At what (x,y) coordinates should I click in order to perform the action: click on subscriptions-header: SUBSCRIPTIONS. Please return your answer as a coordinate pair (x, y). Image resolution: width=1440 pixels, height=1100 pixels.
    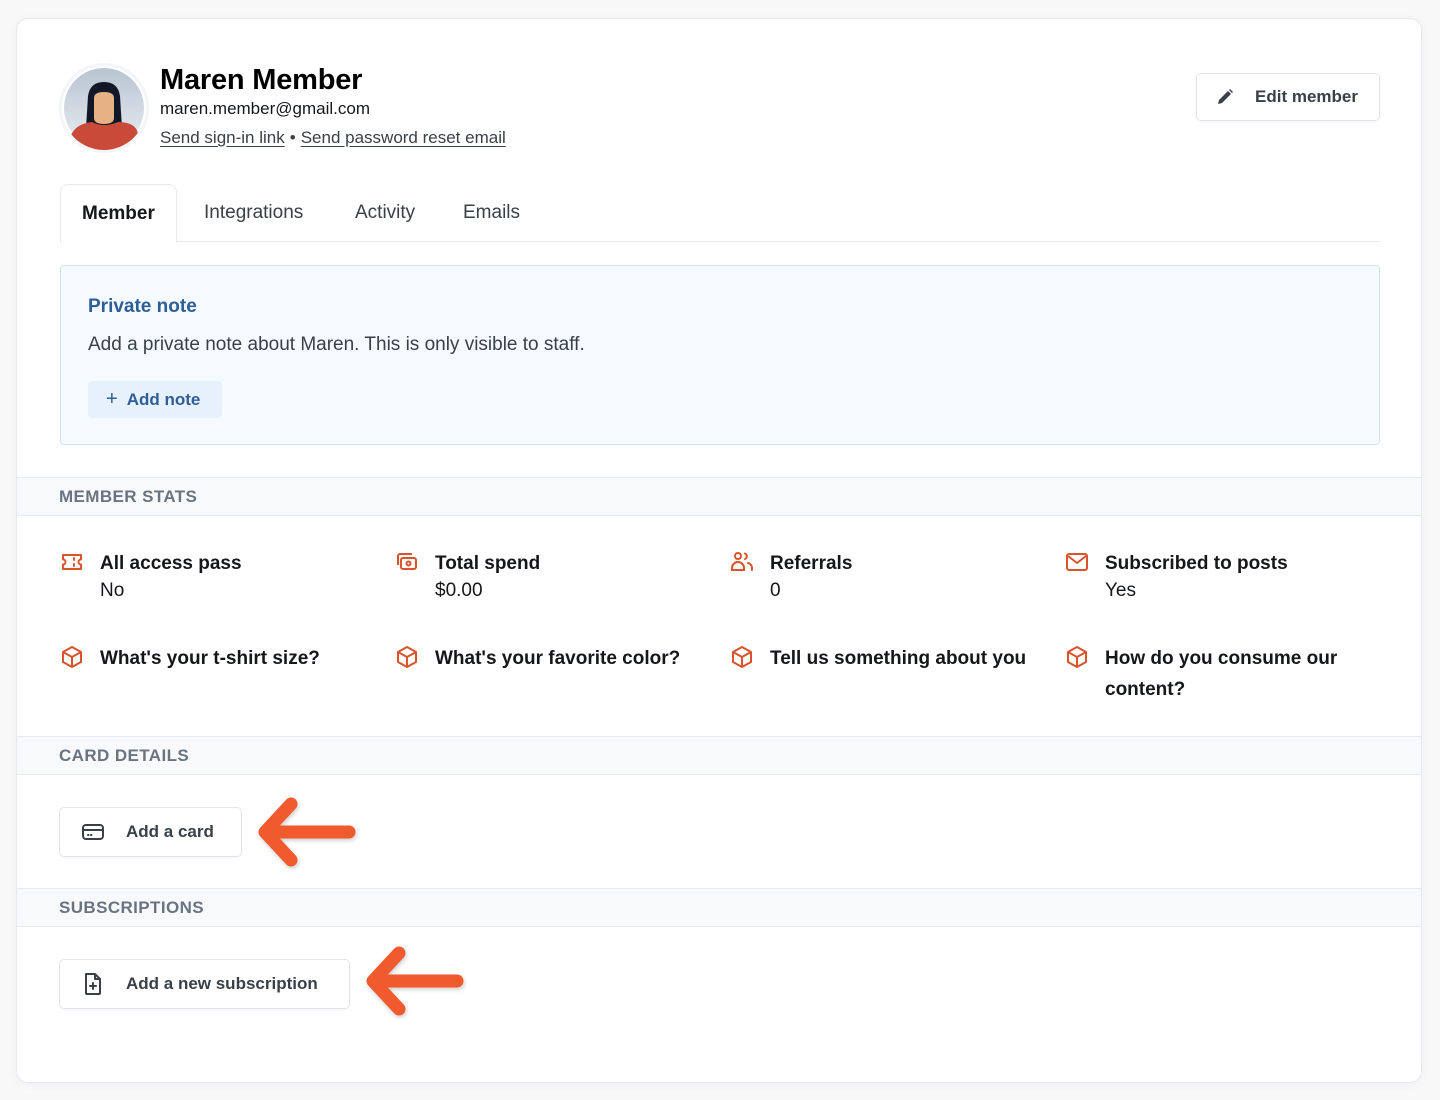
    Looking at the image, I should click on (719, 907).